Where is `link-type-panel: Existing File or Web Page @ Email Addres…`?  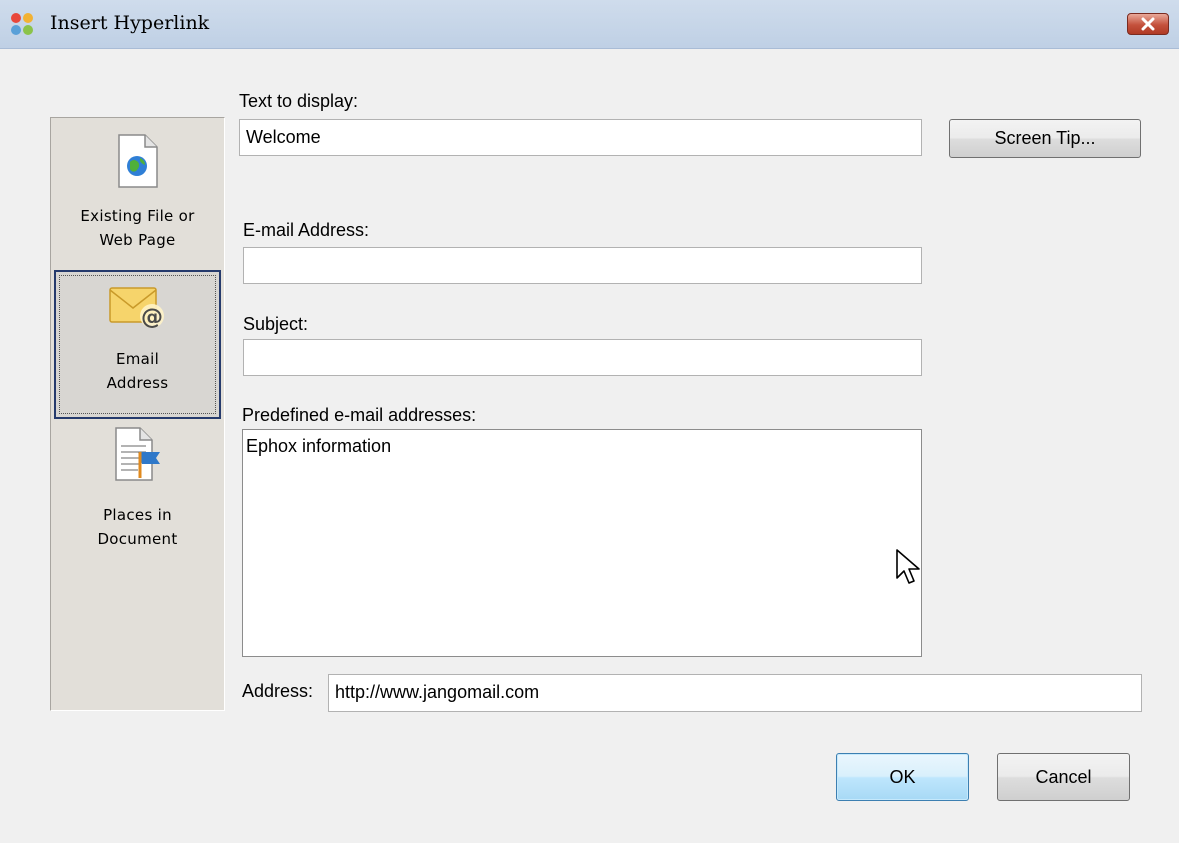
link-type-panel: Existing File or Web Page @ Email Addres… is located at coordinates (137, 414).